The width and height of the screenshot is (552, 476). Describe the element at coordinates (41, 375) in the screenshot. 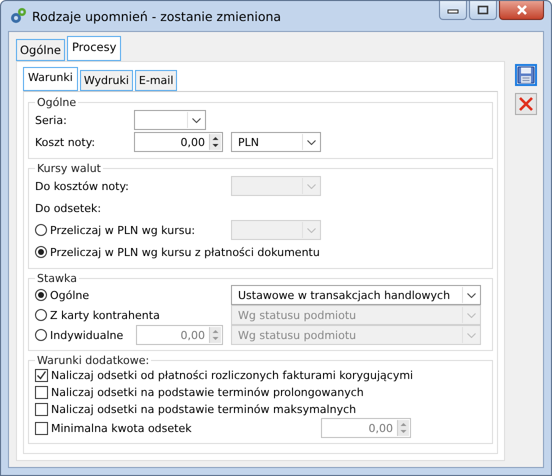

I see `check-icon` at that location.